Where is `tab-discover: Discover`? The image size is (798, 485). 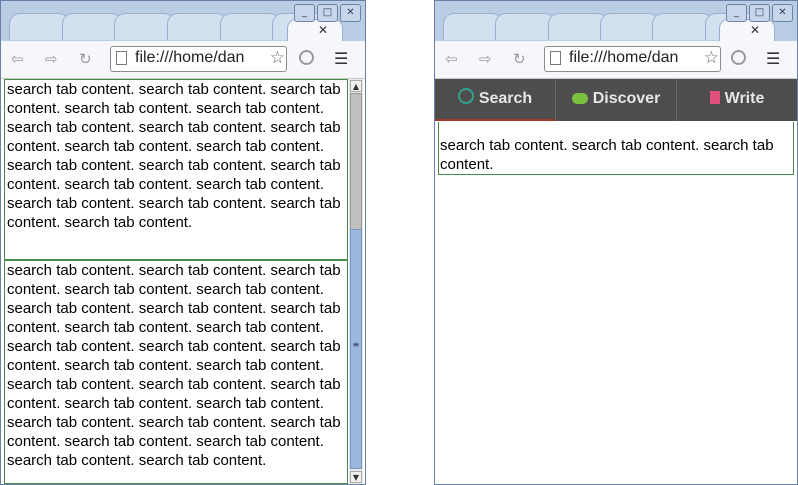
tab-discover: Discover is located at coordinates (616, 100).